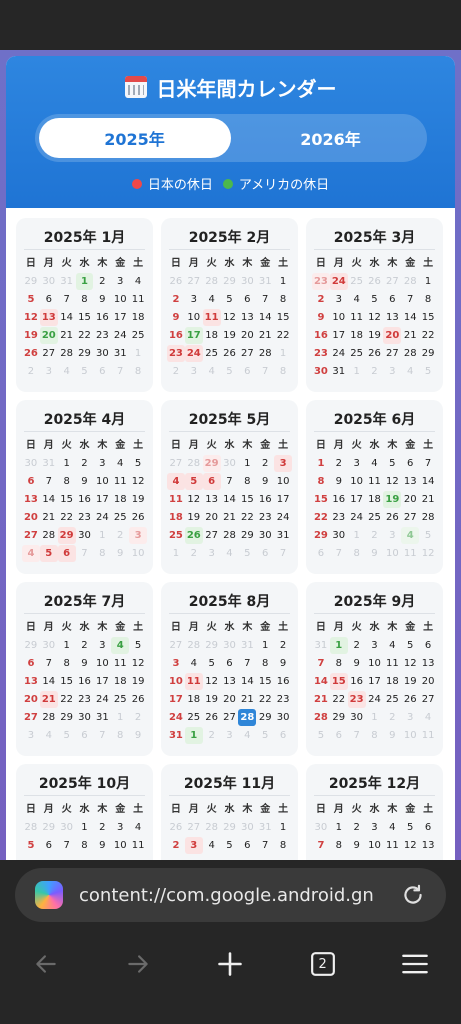 The height and width of the screenshot is (1024, 461). What do you see at coordinates (331, 138) in the screenshot?
I see `tab-year-2026: 2026年` at bounding box center [331, 138].